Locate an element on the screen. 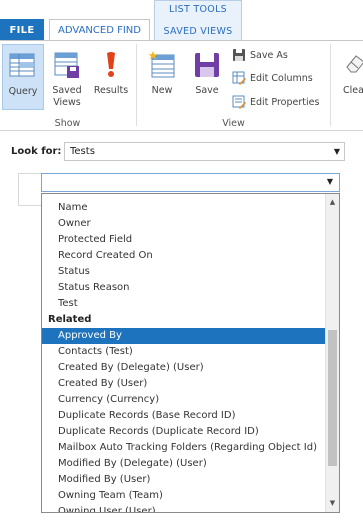 The height and width of the screenshot is (529, 363). look-for-select: Tests ▼ is located at coordinates (204, 151).